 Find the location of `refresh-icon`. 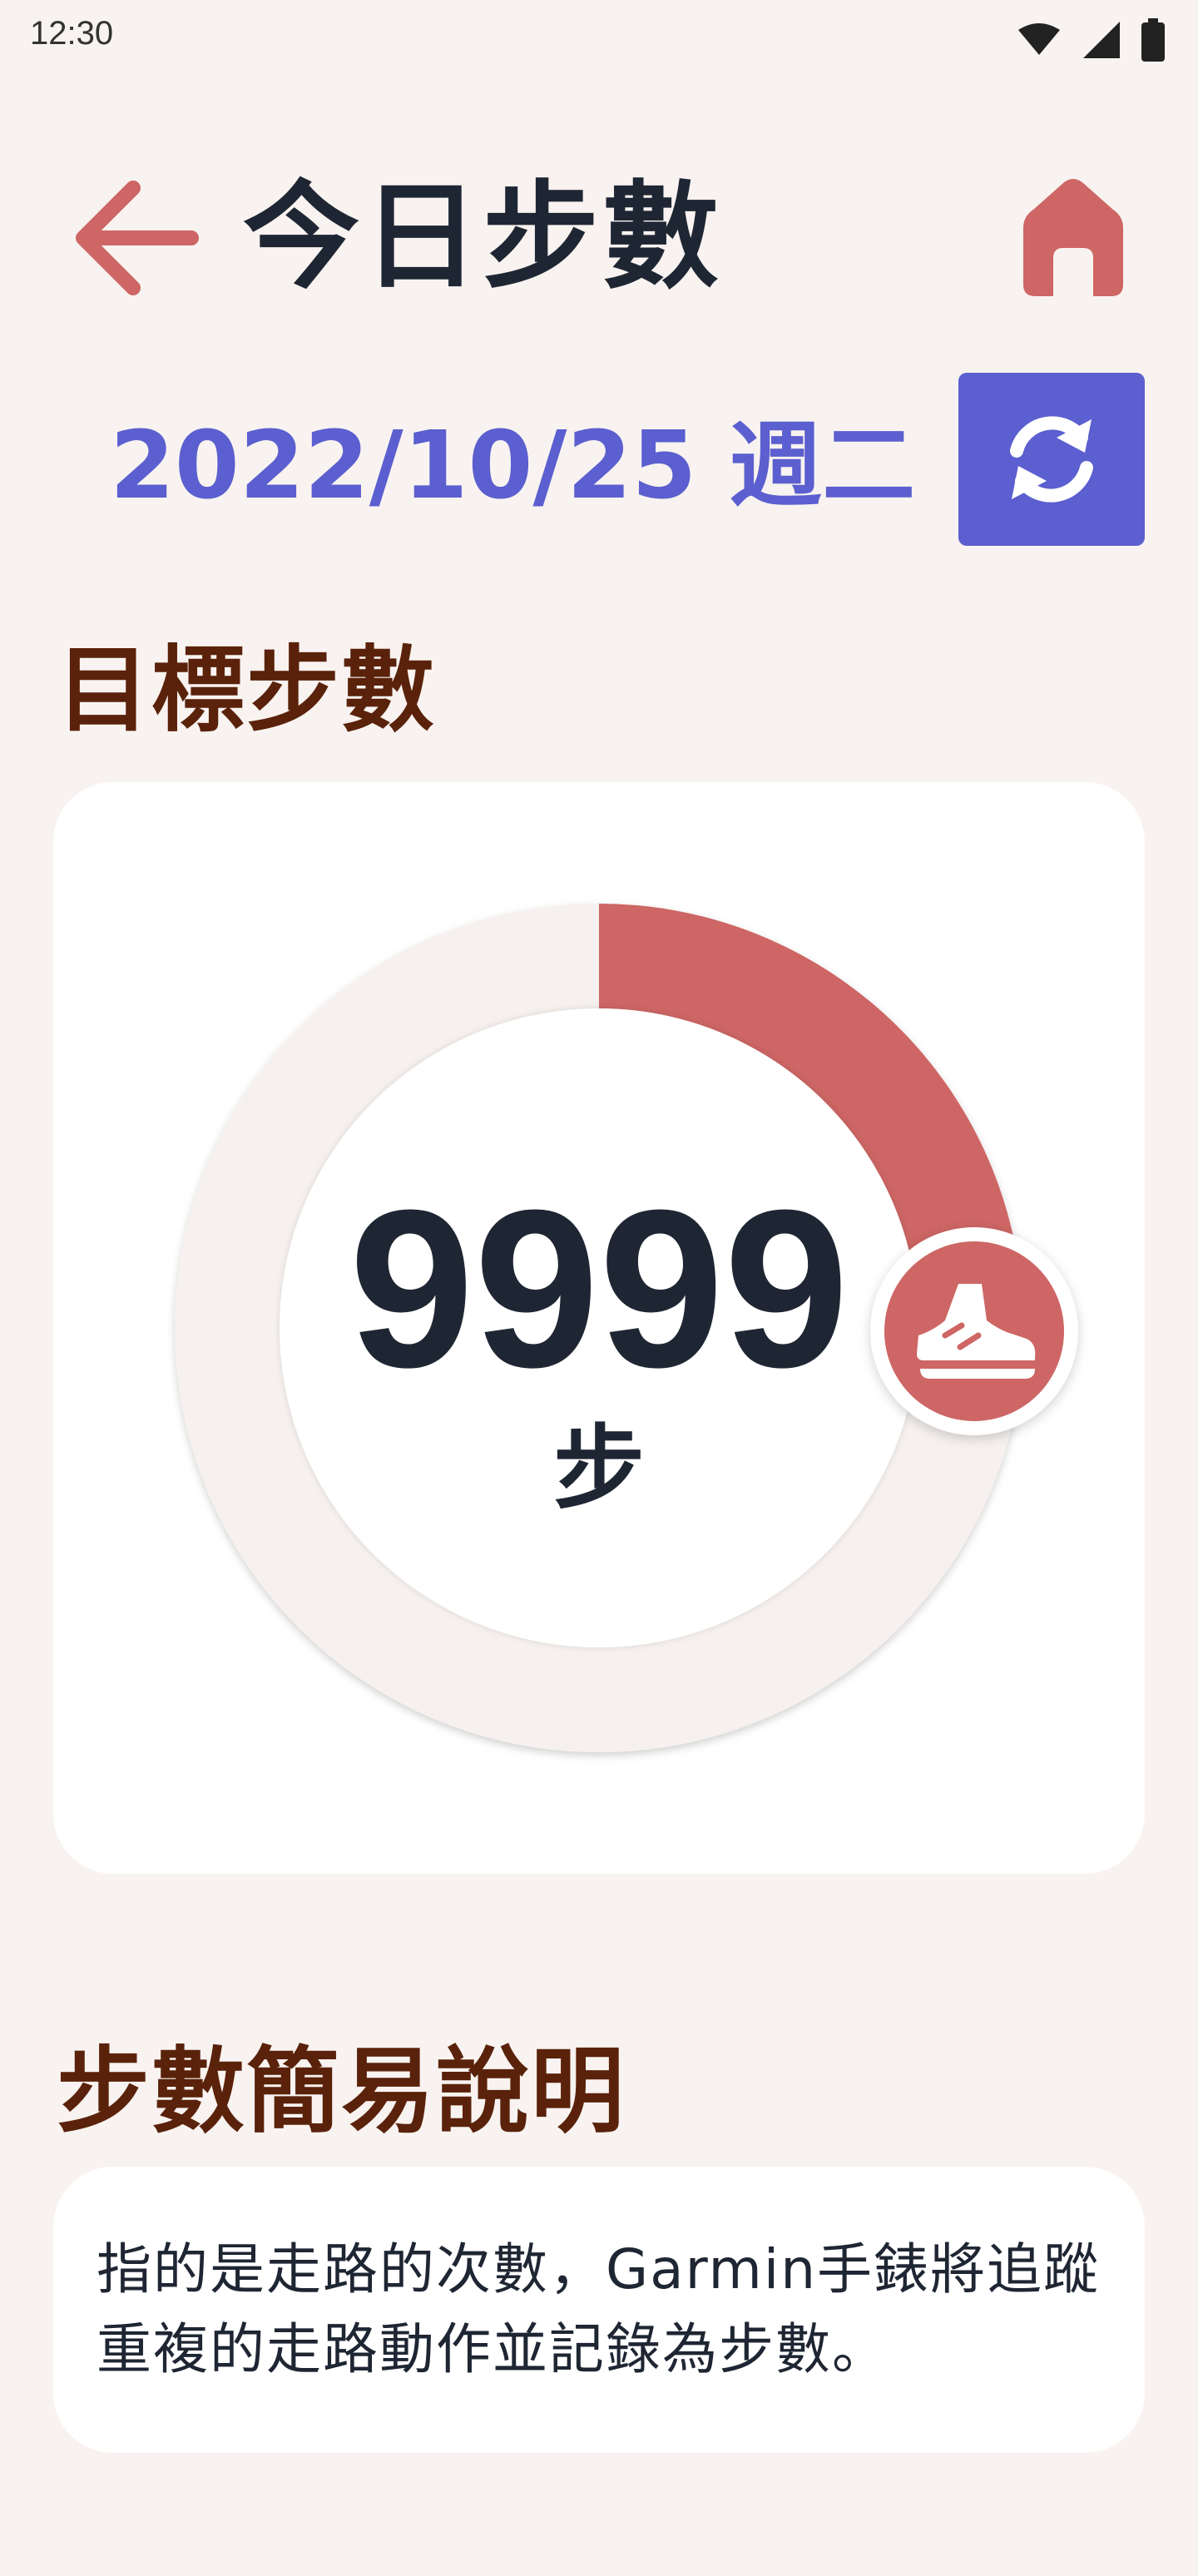

refresh-icon is located at coordinates (1052, 460).